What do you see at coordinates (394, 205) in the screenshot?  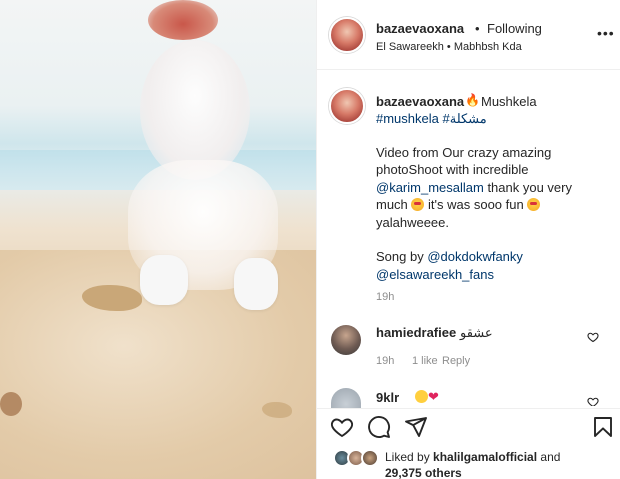 I see `caption-text: much` at bounding box center [394, 205].